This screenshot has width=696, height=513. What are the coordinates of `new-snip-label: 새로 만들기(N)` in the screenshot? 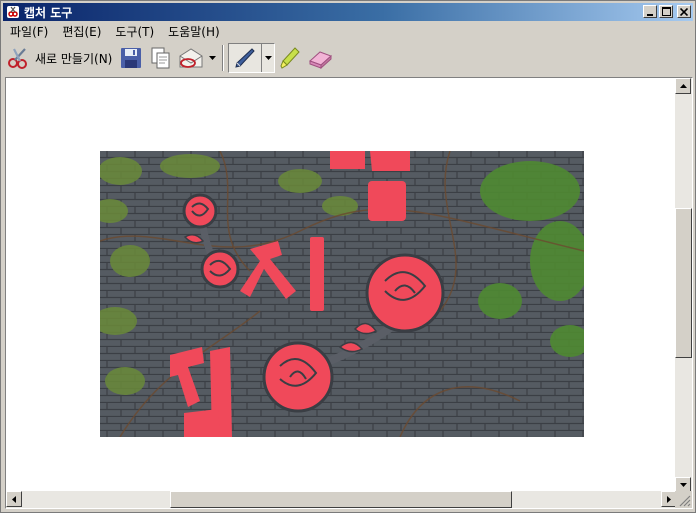 It's located at (74, 58).